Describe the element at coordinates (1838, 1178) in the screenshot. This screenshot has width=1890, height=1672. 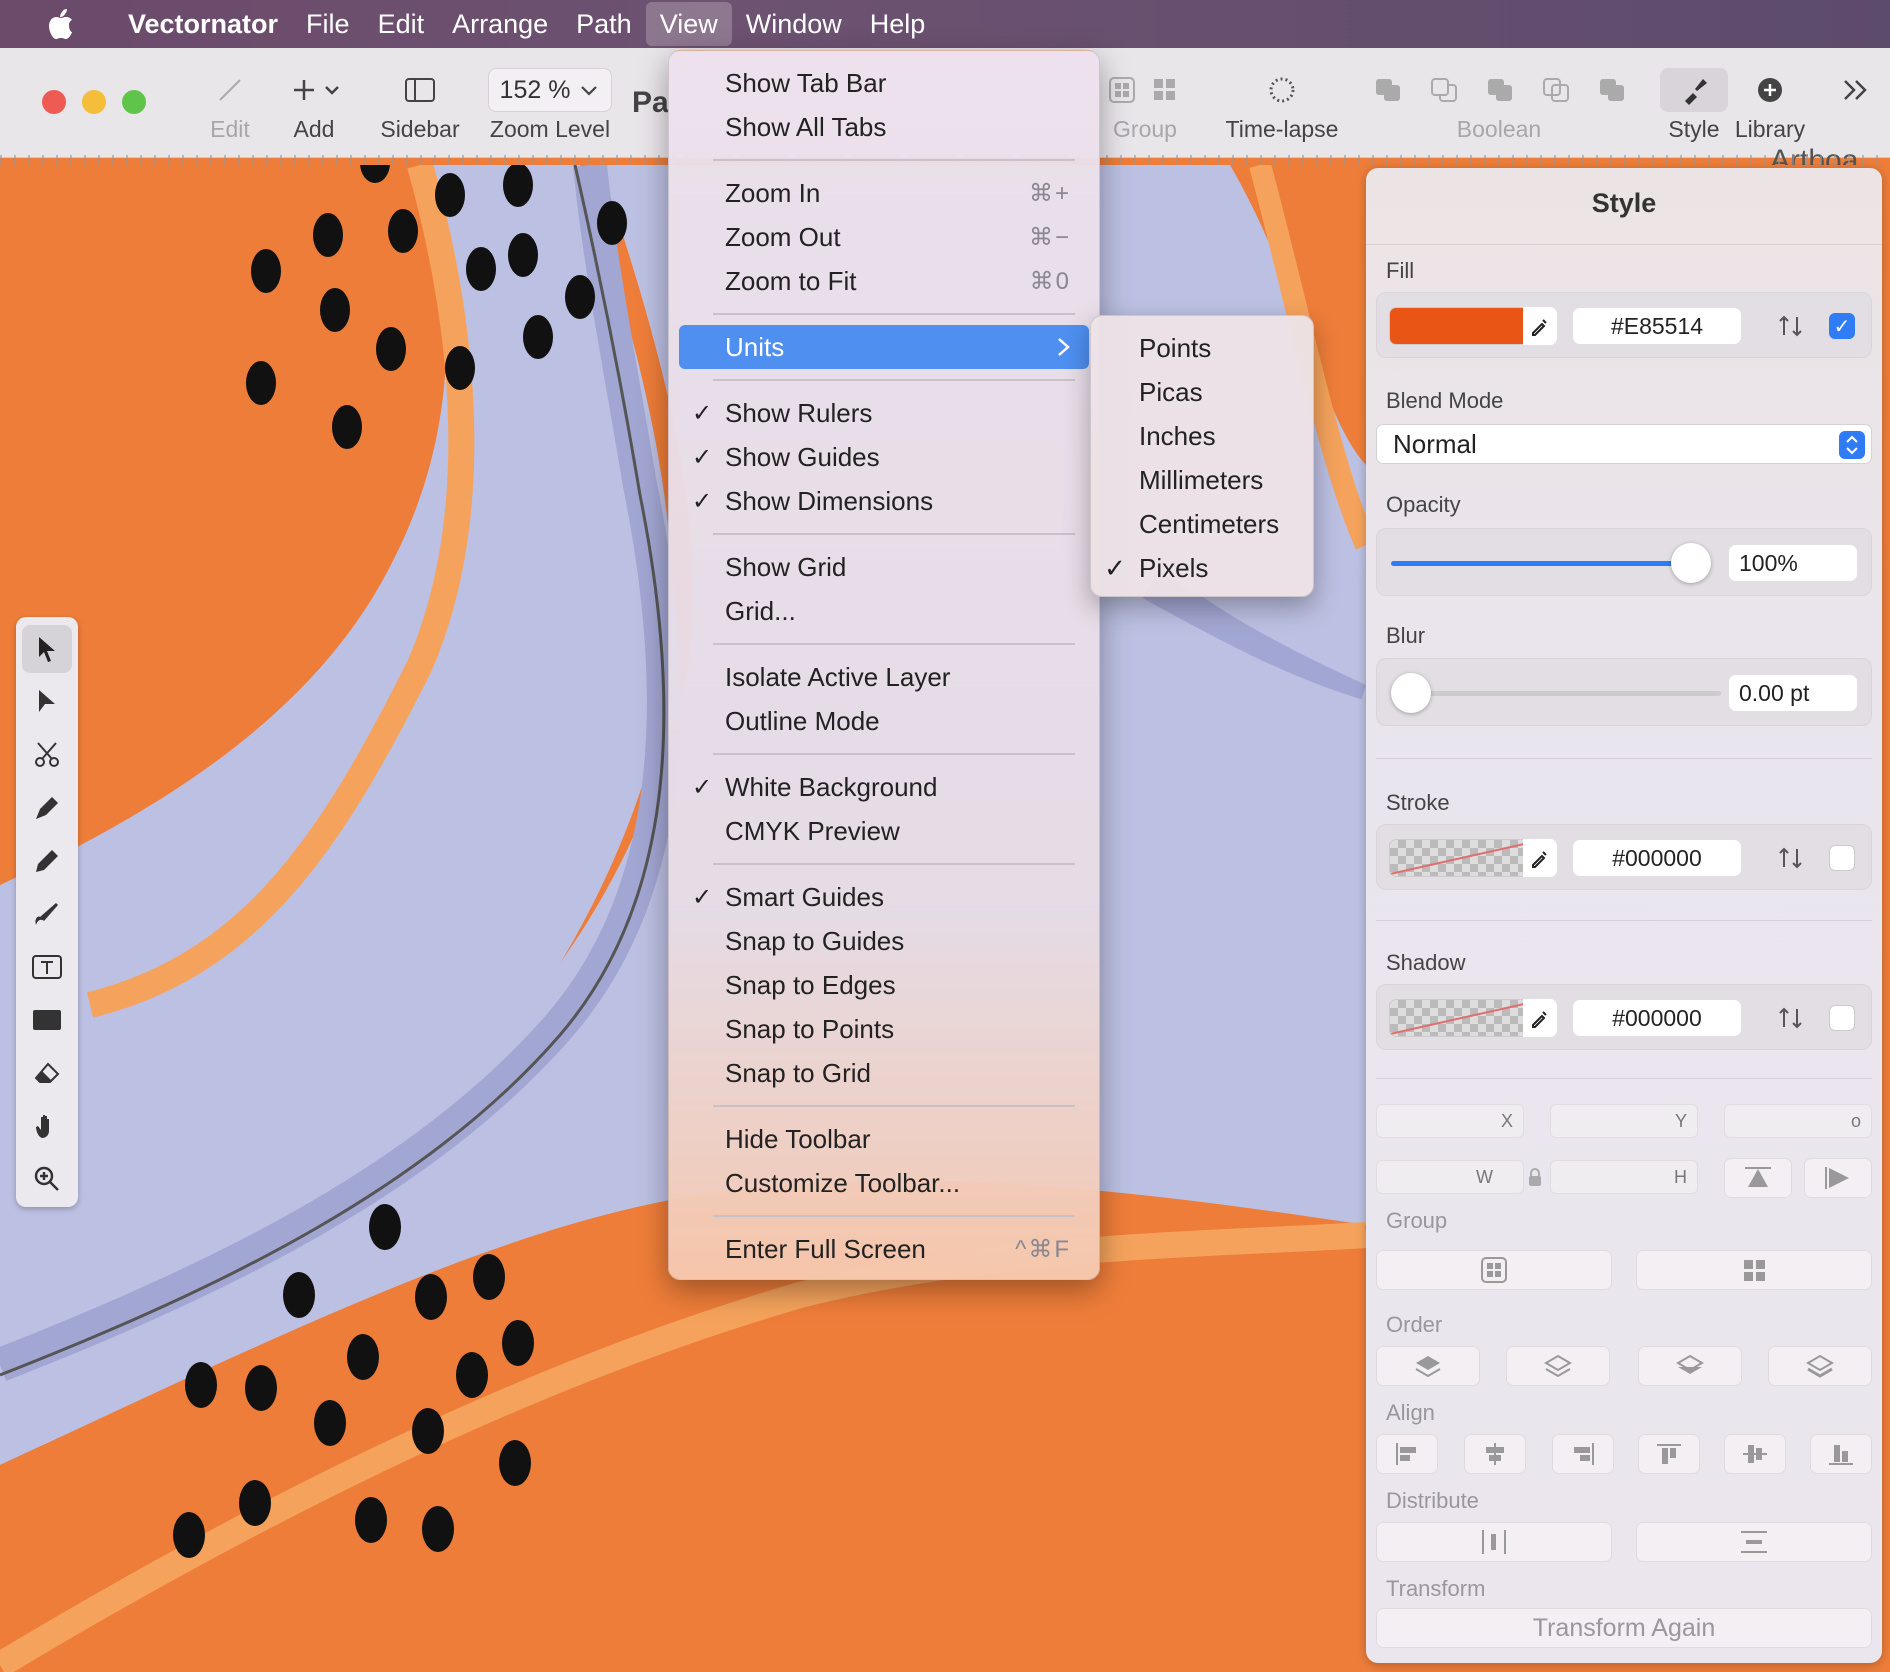
I see `flip-horizontal-button` at that location.